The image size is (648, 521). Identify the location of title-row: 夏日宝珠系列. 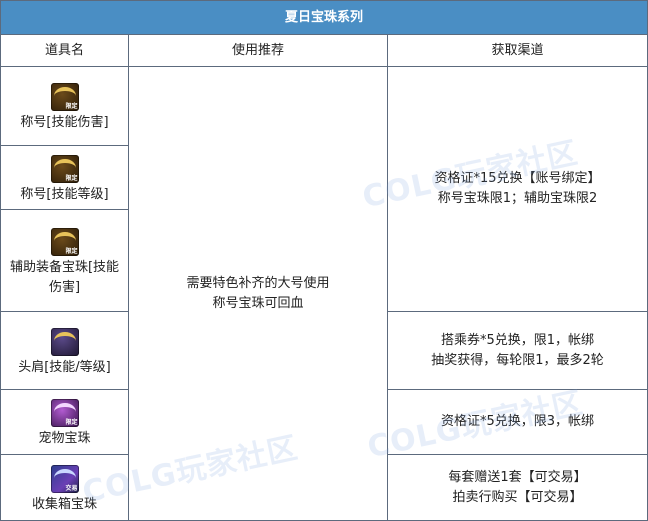
(324, 17).